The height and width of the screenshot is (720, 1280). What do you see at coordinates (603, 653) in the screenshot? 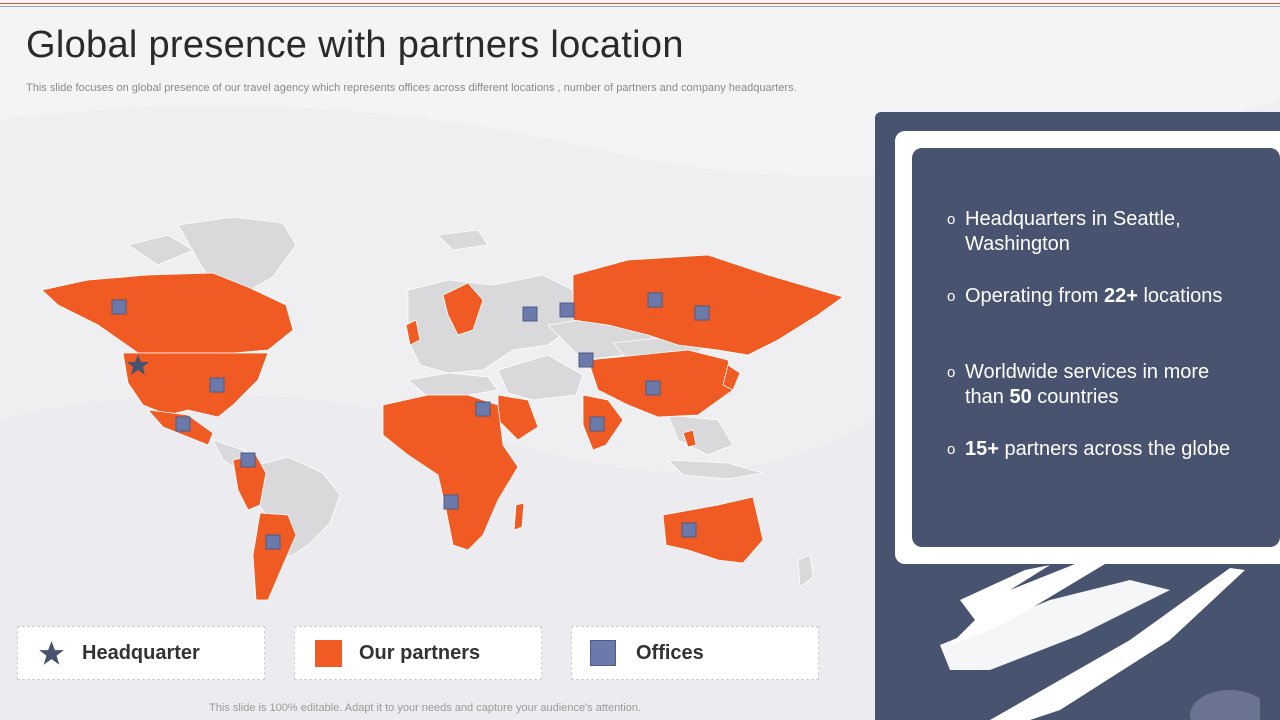
I see `blue-square-icon` at bounding box center [603, 653].